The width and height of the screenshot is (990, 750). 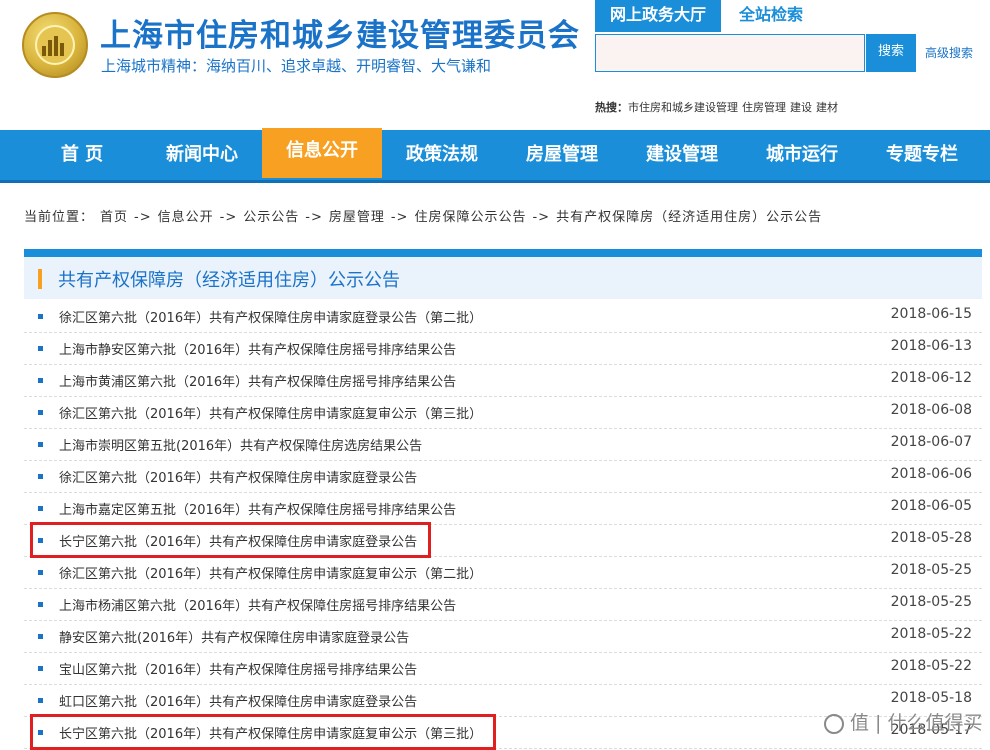 I want to click on nav-item-info-disclosure: 信息公开, so click(x=322, y=153).